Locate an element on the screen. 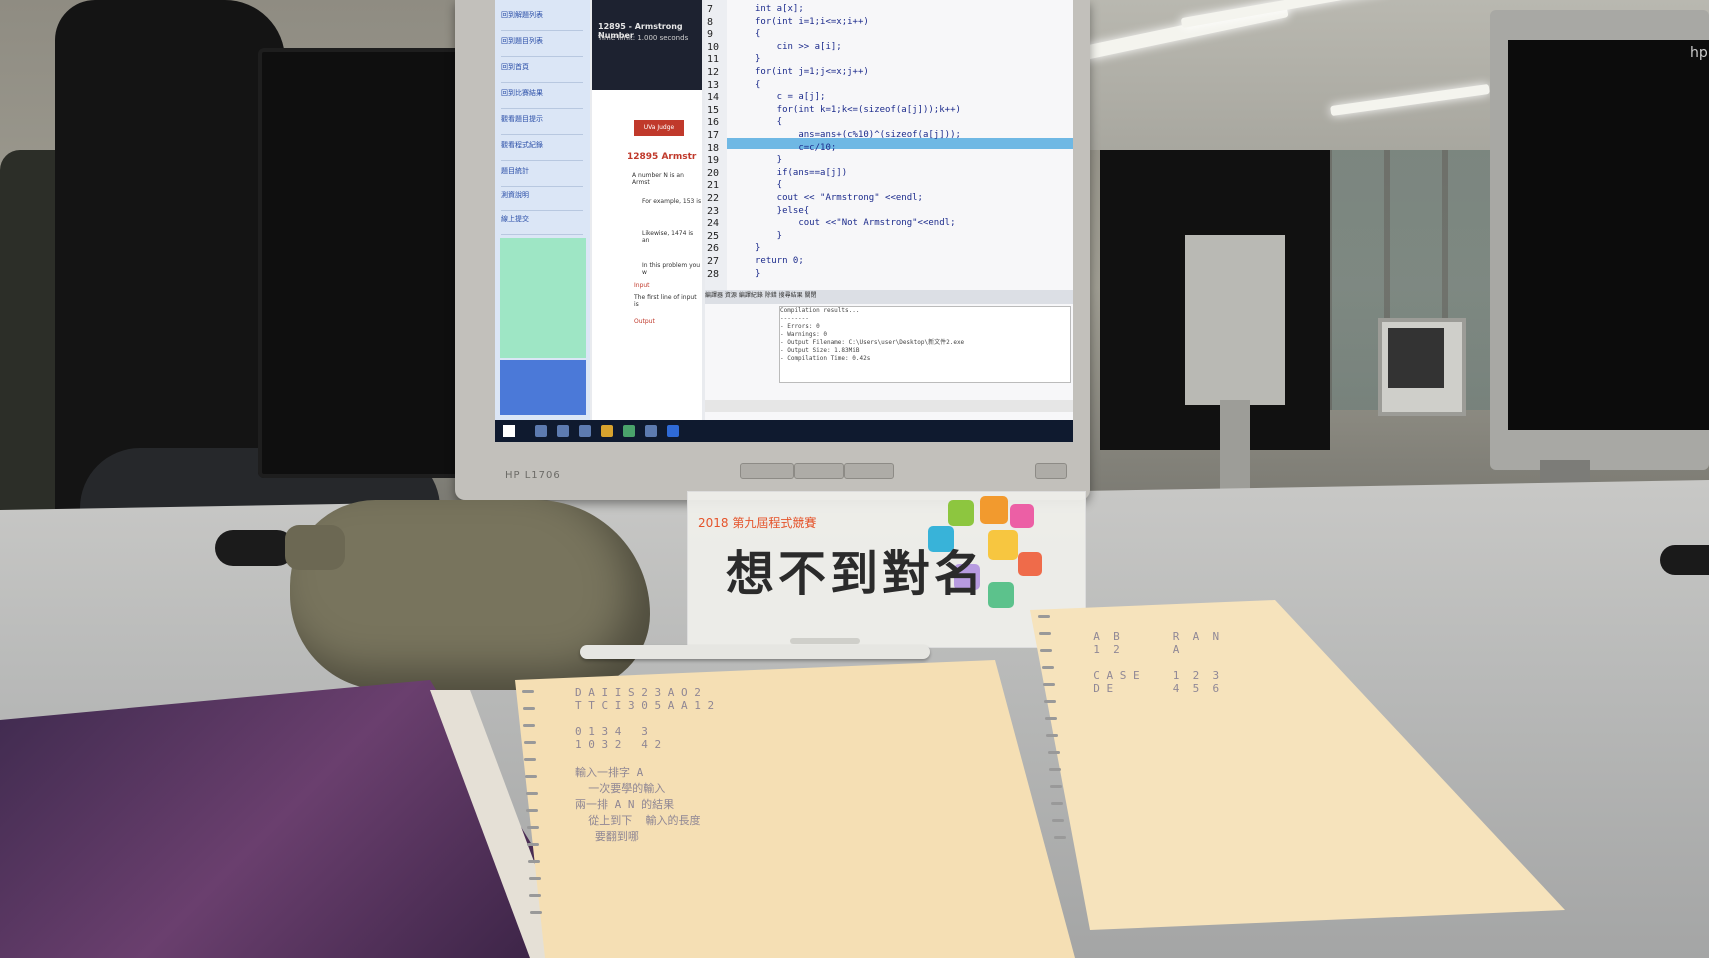 Image resolution: width=1709 pixels, height=958 pixels. sidebar-link: 回到比賽結果 is located at coordinates (542, 98).